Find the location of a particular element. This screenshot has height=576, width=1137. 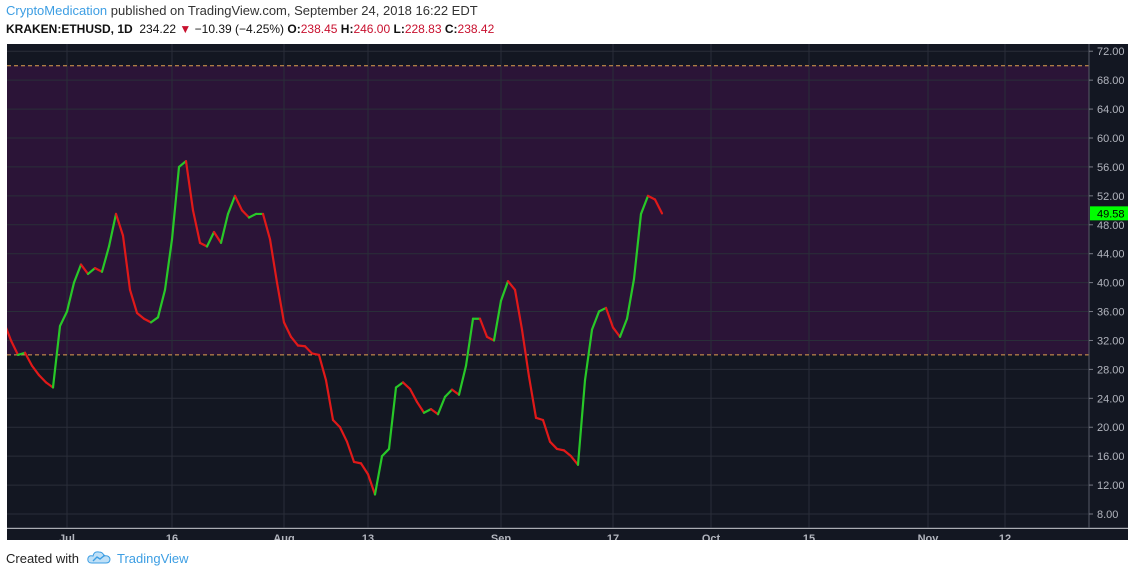

y-tick-label: 52.00 is located at coordinates (1111, 197).